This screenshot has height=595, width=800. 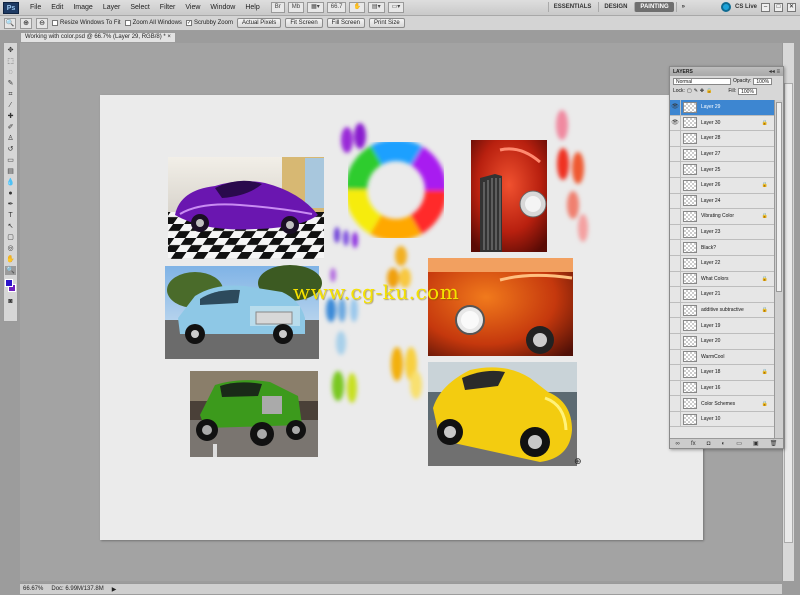 I want to click on layer-name: additive subtractive, so click(x=722, y=310).